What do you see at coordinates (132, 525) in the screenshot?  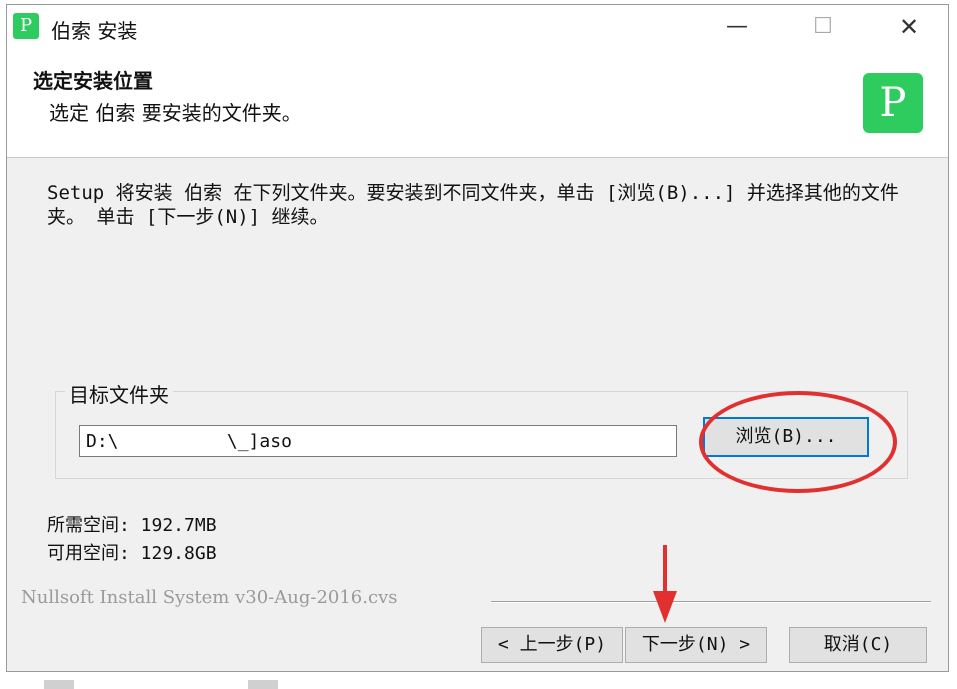 I see `required-space: 所需空间: 192.7MB` at bounding box center [132, 525].